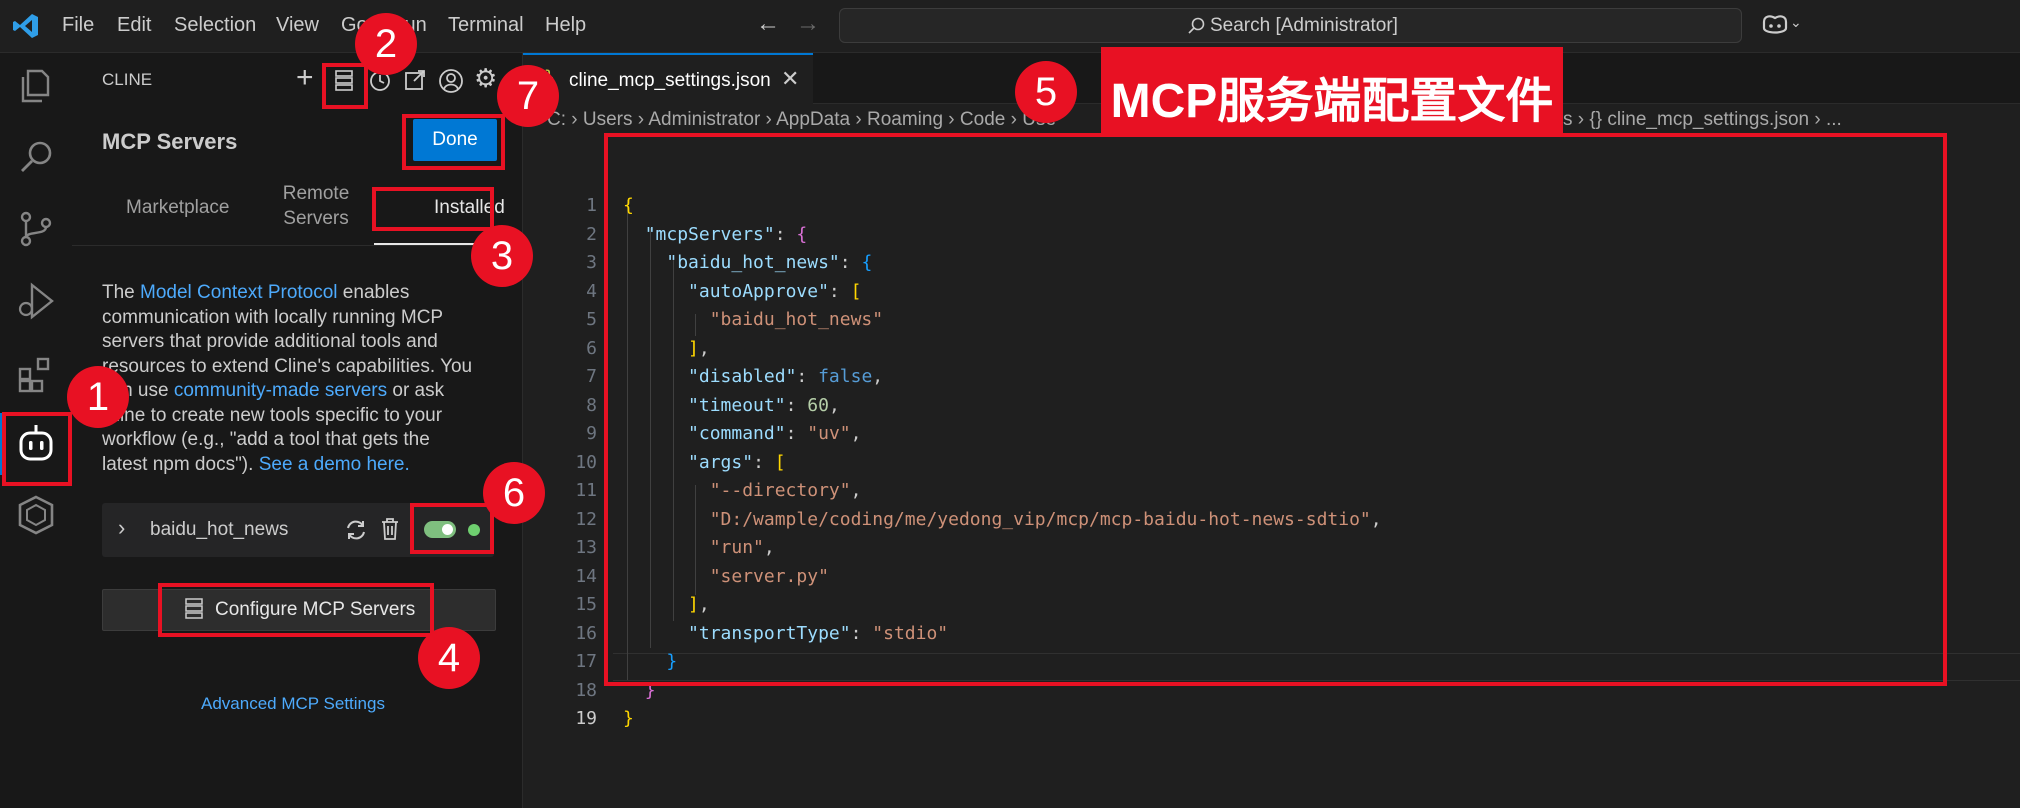 The height and width of the screenshot is (808, 2020). I want to click on kubernetes-icon, so click(36, 515).